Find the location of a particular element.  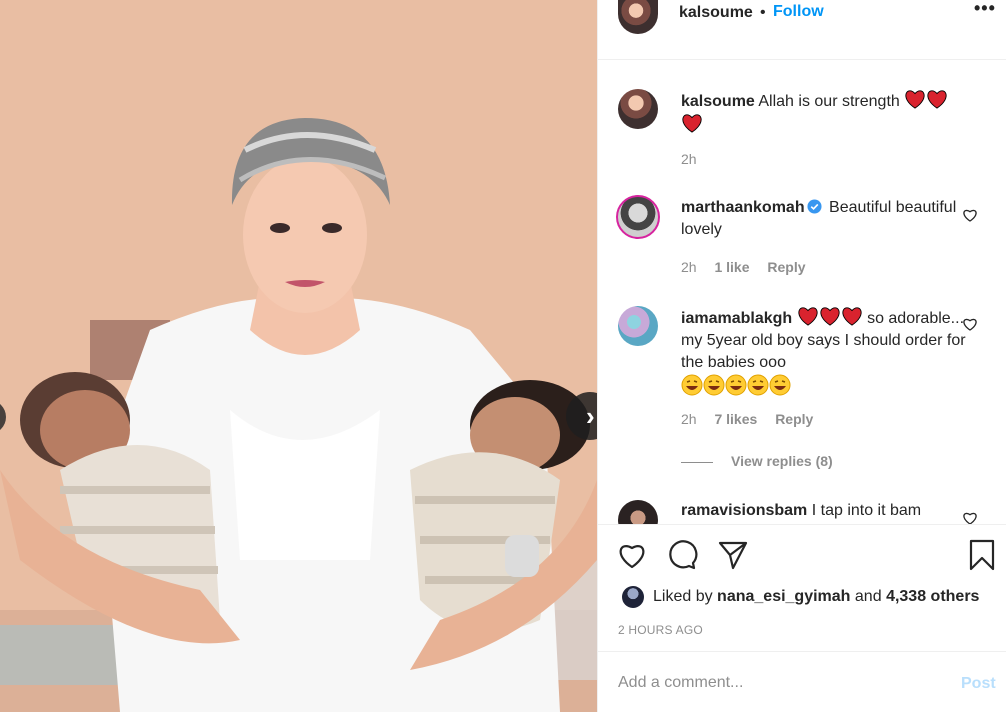

comment-text: marthaankomah Beautiful beautiful lovely is located at coordinates (826, 219).